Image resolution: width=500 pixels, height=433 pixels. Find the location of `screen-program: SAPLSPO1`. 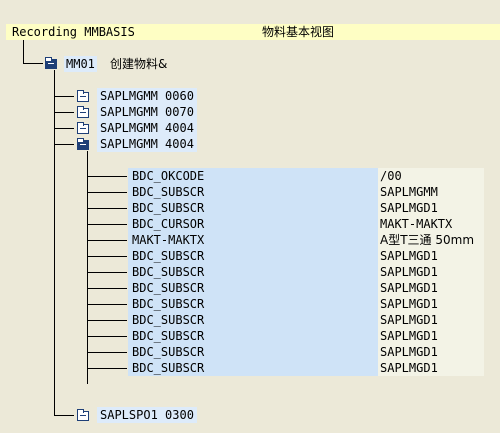

screen-program: SAPLSPO1 is located at coordinates (129, 415).